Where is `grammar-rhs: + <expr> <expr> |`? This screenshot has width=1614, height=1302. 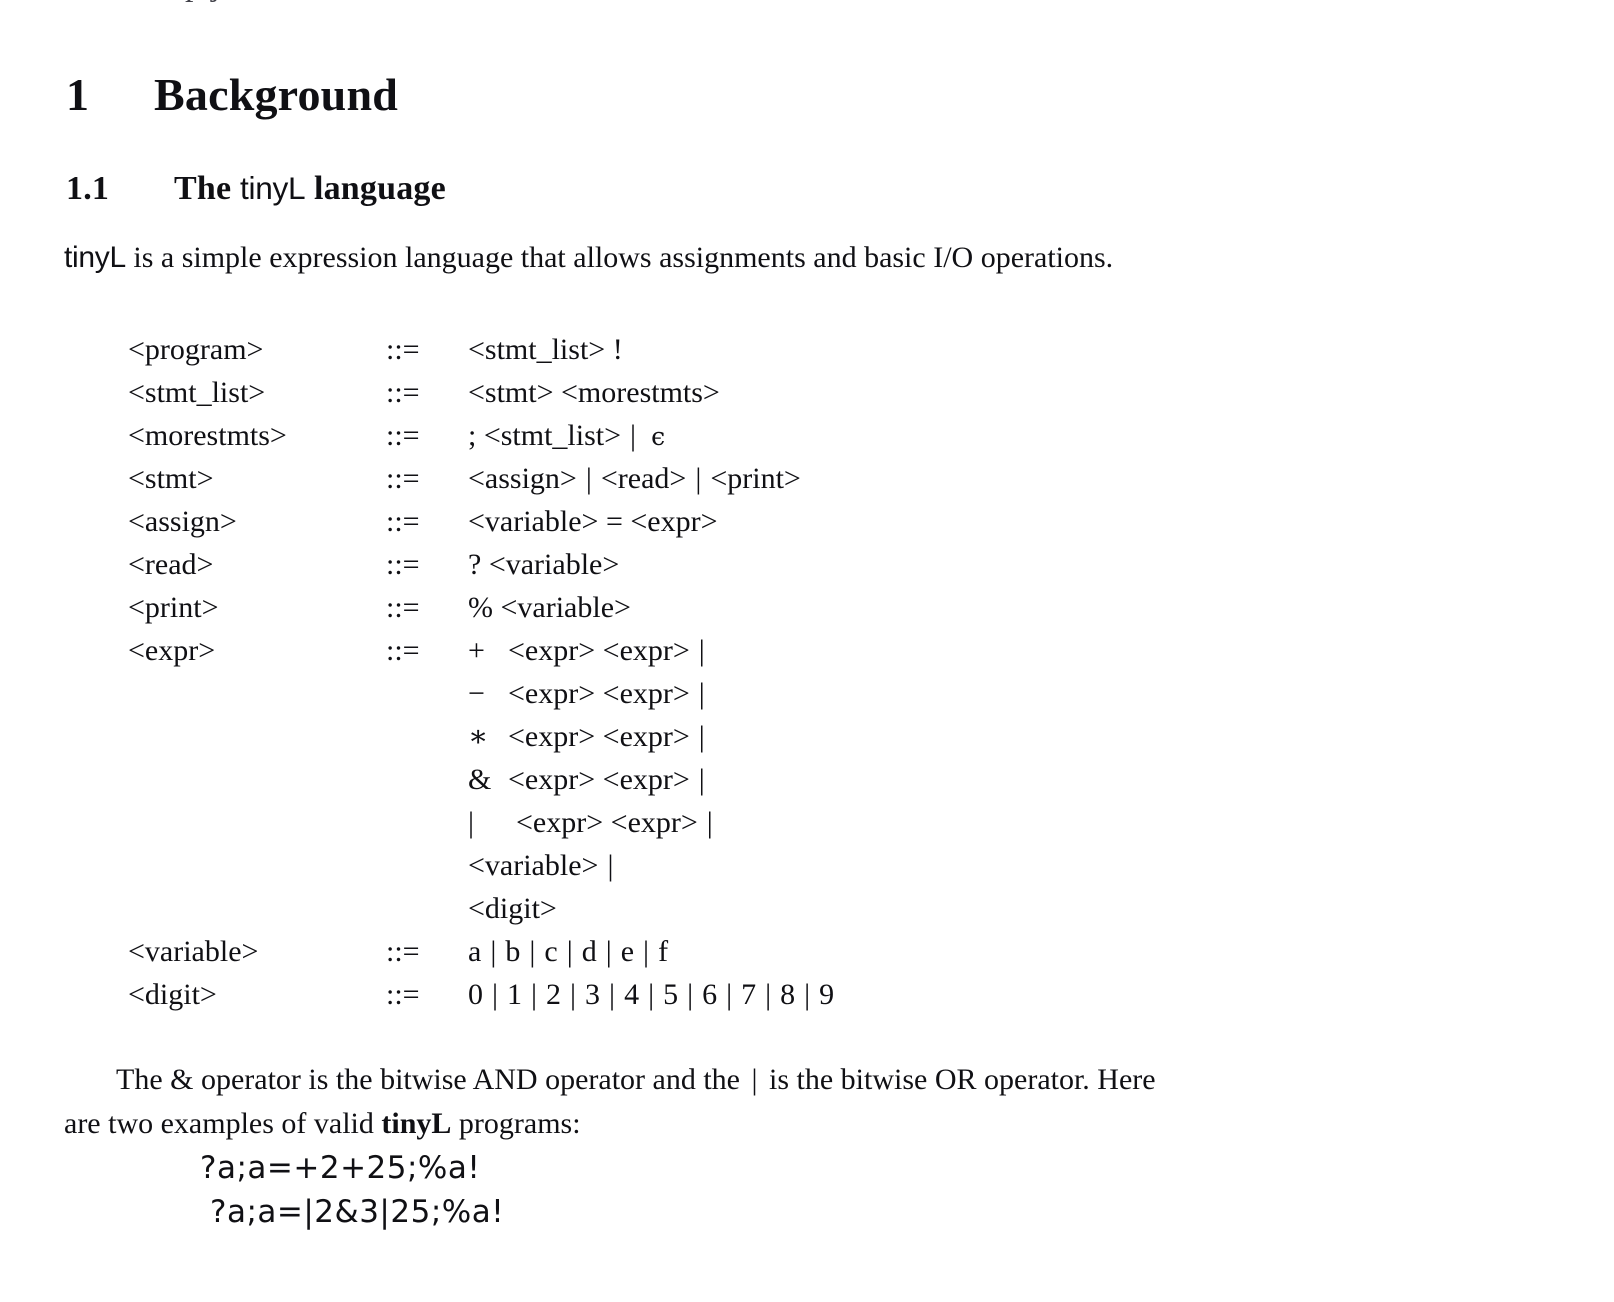
grammar-rhs: + <expr> <expr> | is located at coordinates (591, 650).